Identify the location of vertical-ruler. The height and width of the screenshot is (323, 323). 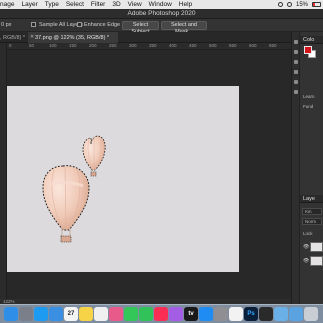
(3, 171).